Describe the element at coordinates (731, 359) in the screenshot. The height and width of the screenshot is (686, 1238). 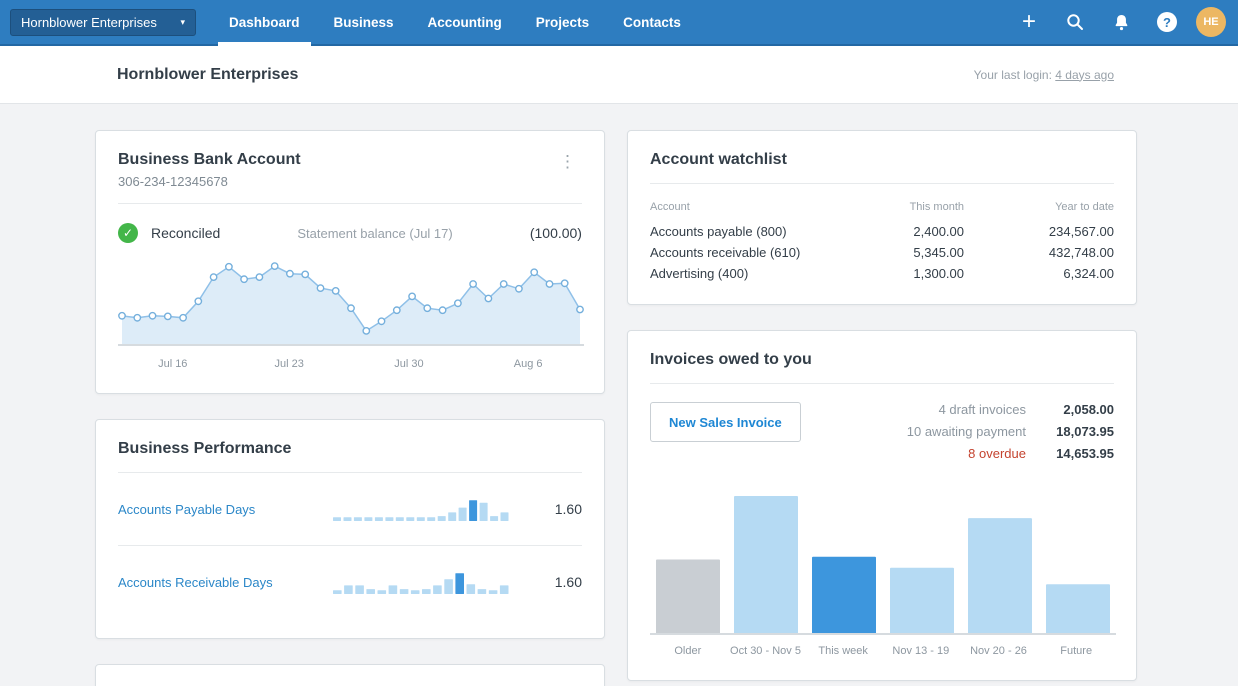
I see `invoices-card-title: Invoices owed to you` at that location.